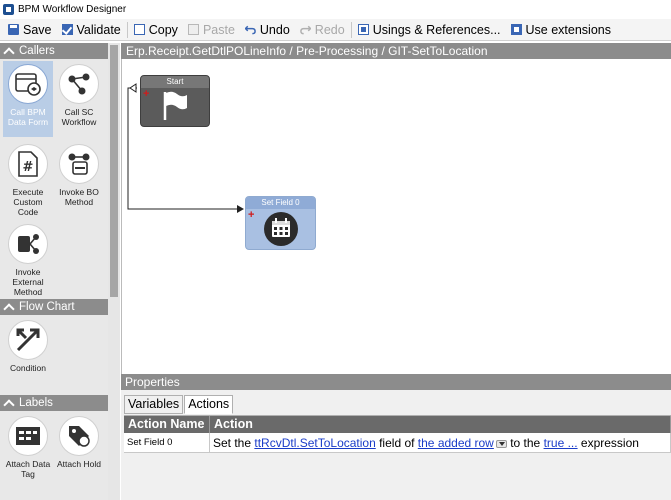 The height and width of the screenshot is (500, 671). What do you see at coordinates (363, 29) in the screenshot?
I see `references-icon` at bounding box center [363, 29].